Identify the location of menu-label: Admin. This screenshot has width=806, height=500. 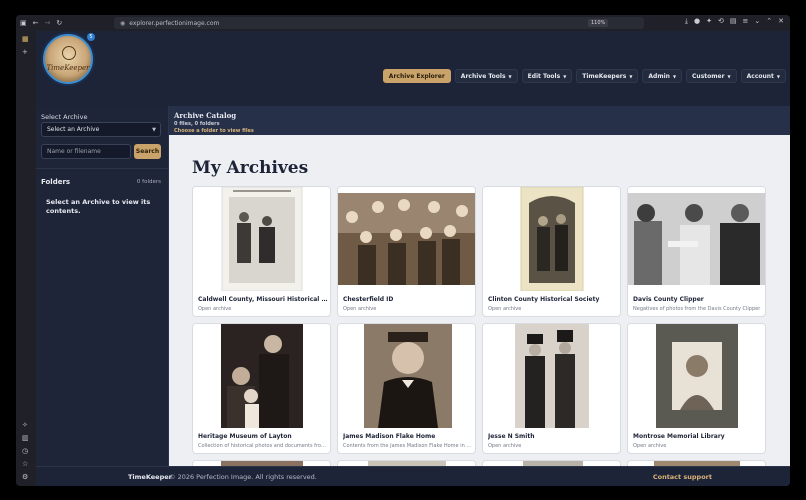
(659, 76).